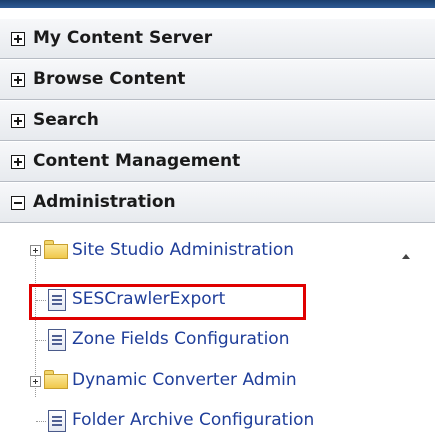 The width and height of the screenshot is (435, 432). I want to click on tree-item-label: Dynamic Converter Admin, so click(184, 380).